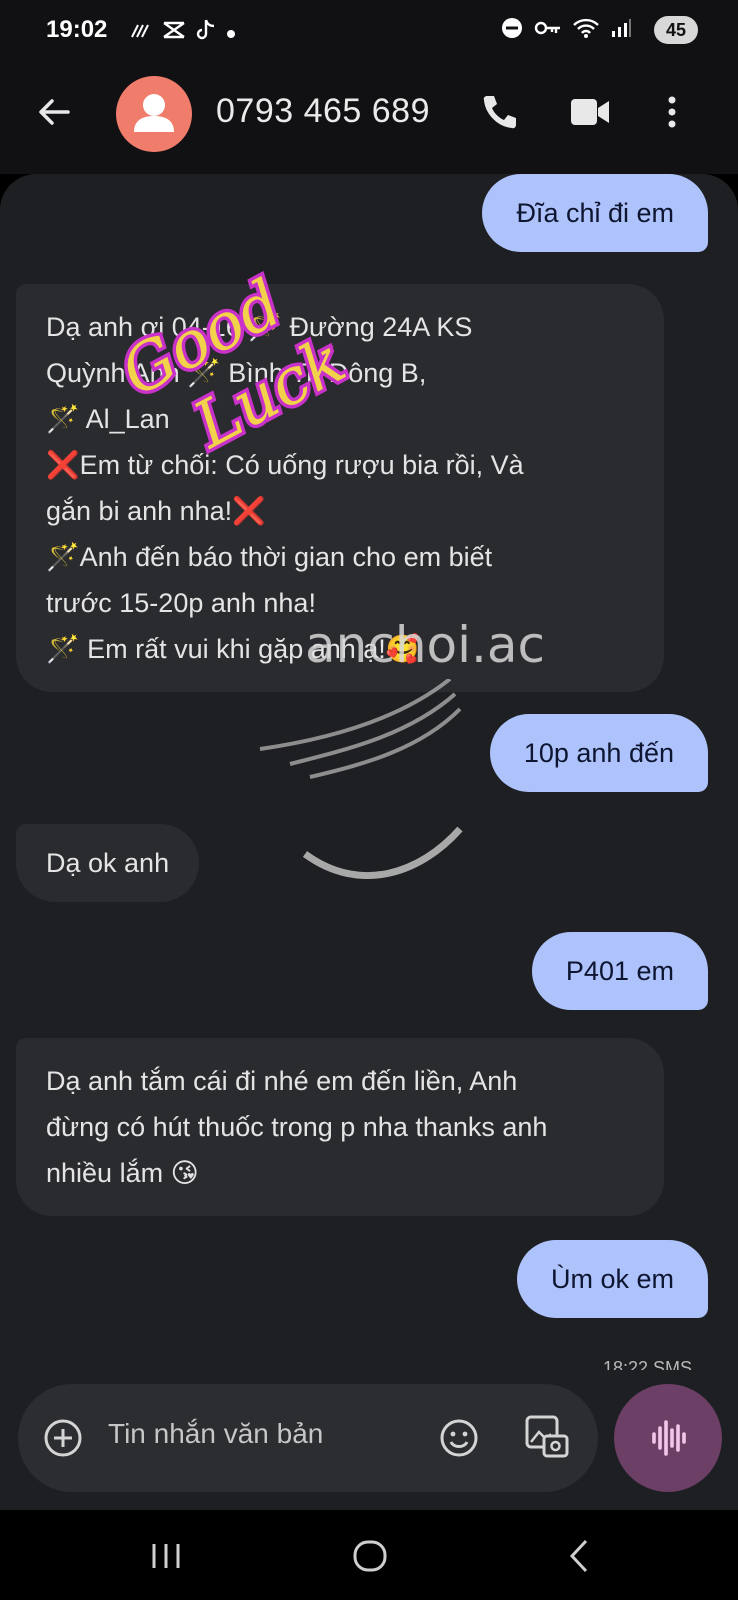 Image resolution: width=738 pixels, height=1600 pixels. I want to click on message-line: Dạ anh ơi 04-16 🪄 Đường 24A KS, so click(259, 327).